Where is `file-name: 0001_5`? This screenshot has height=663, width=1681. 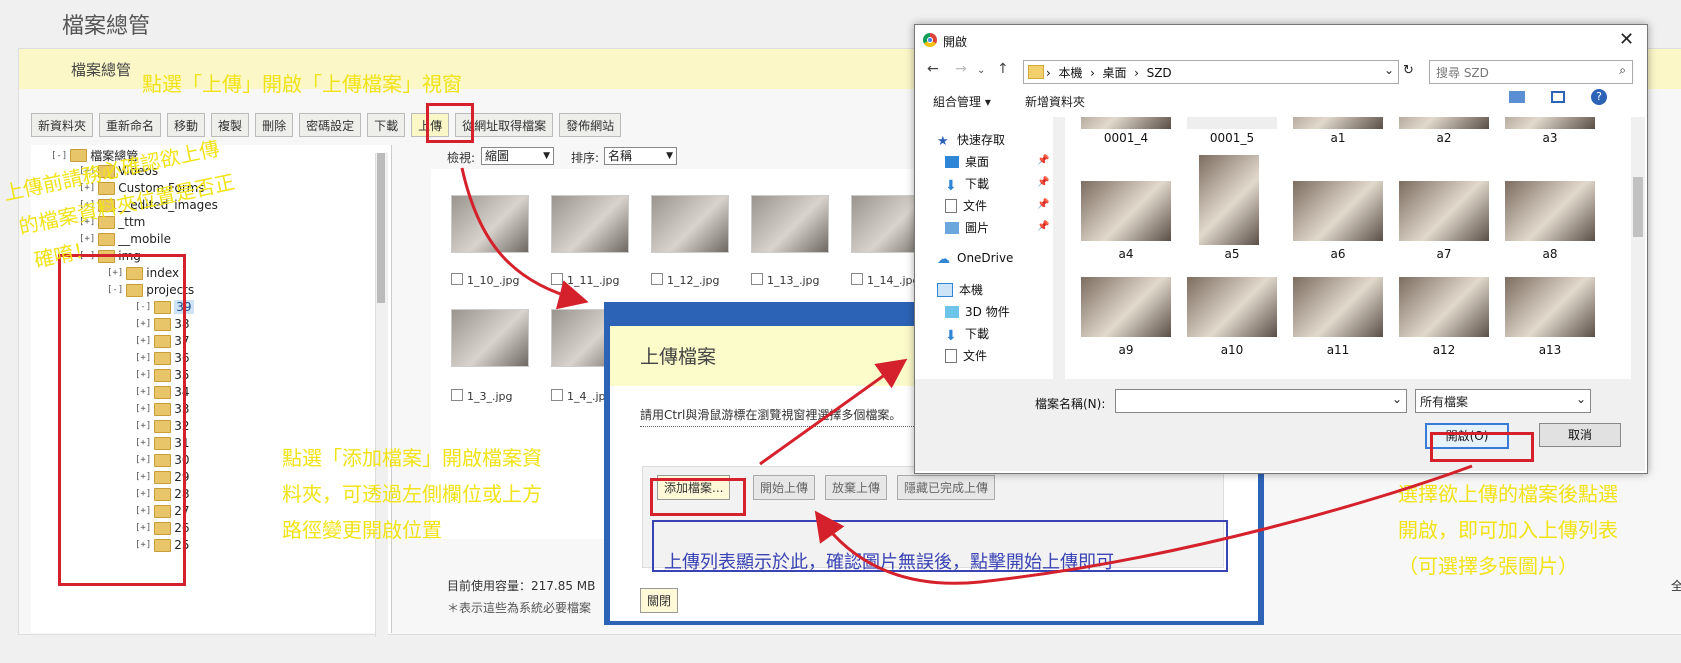 file-name: 0001_5 is located at coordinates (1232, 138).